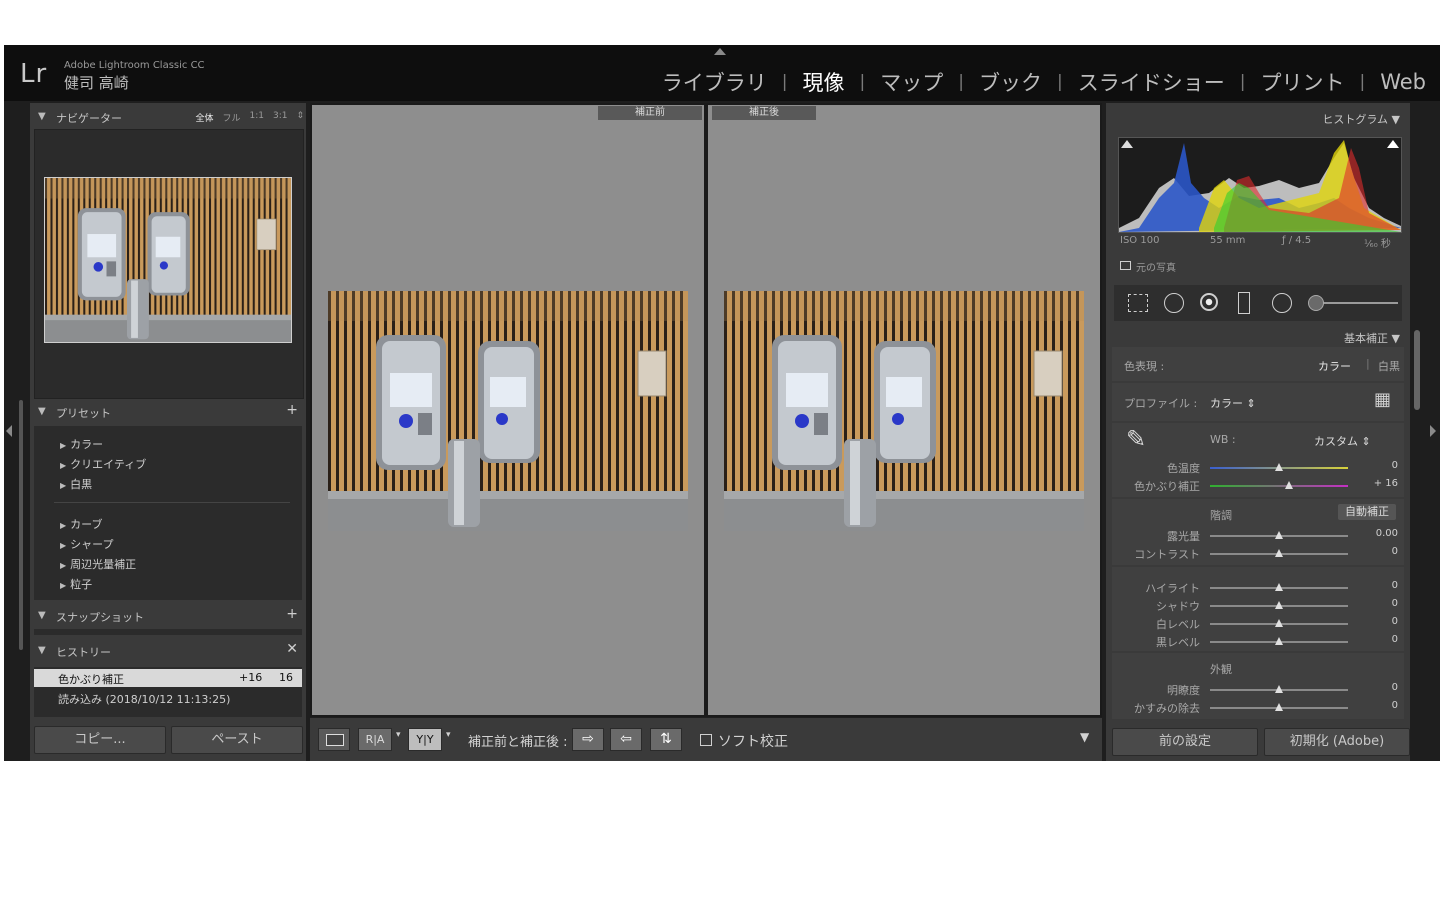 This screenshot has width=1440, height=900. What do you see at coordinates (168, 678) in the screenshot?
I see `history-row: 色かぶり補正 +16 16` at bounding box center [168, 678].